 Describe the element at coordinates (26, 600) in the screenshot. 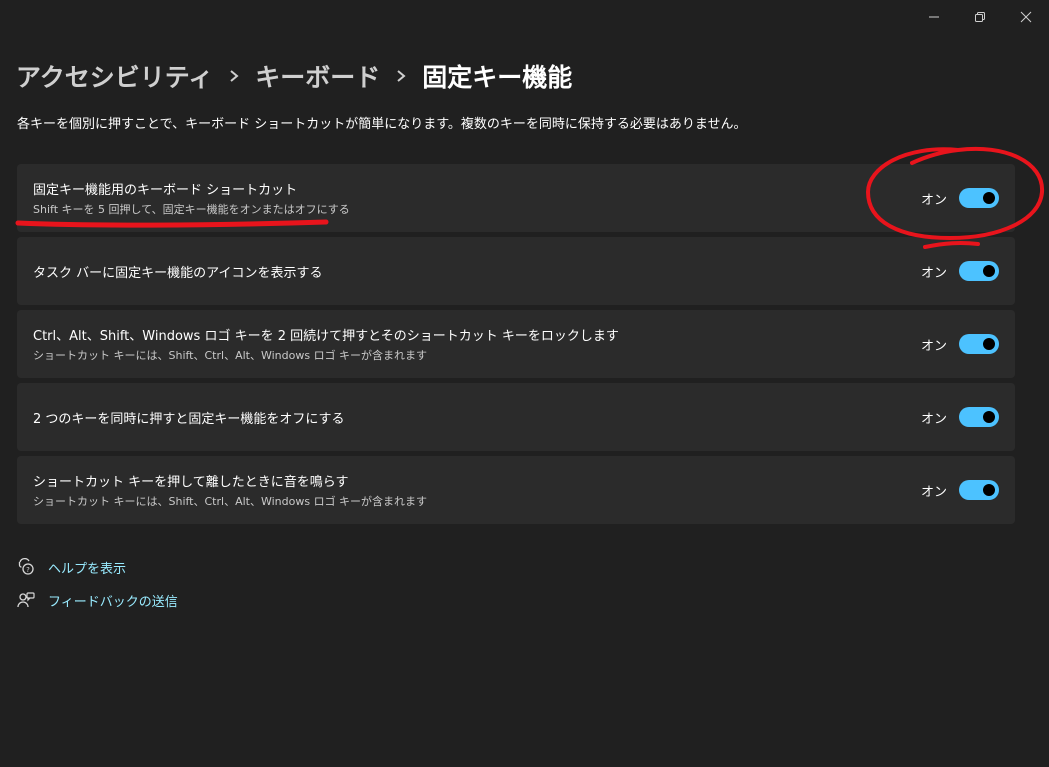

I see `feedback-icon` at that location.